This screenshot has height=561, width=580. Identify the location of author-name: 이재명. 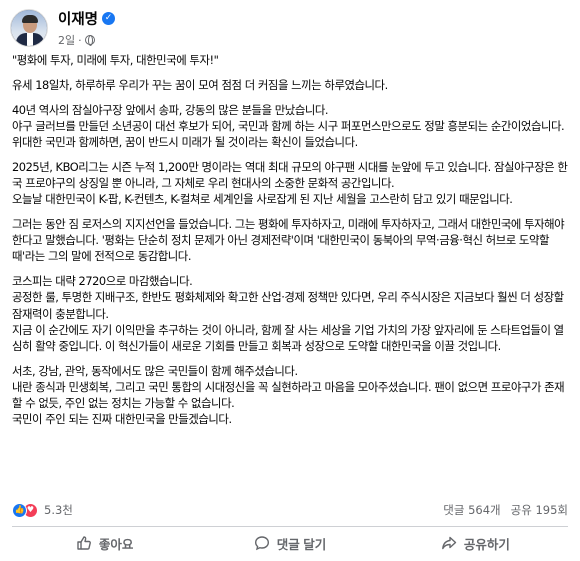
(78, 18).